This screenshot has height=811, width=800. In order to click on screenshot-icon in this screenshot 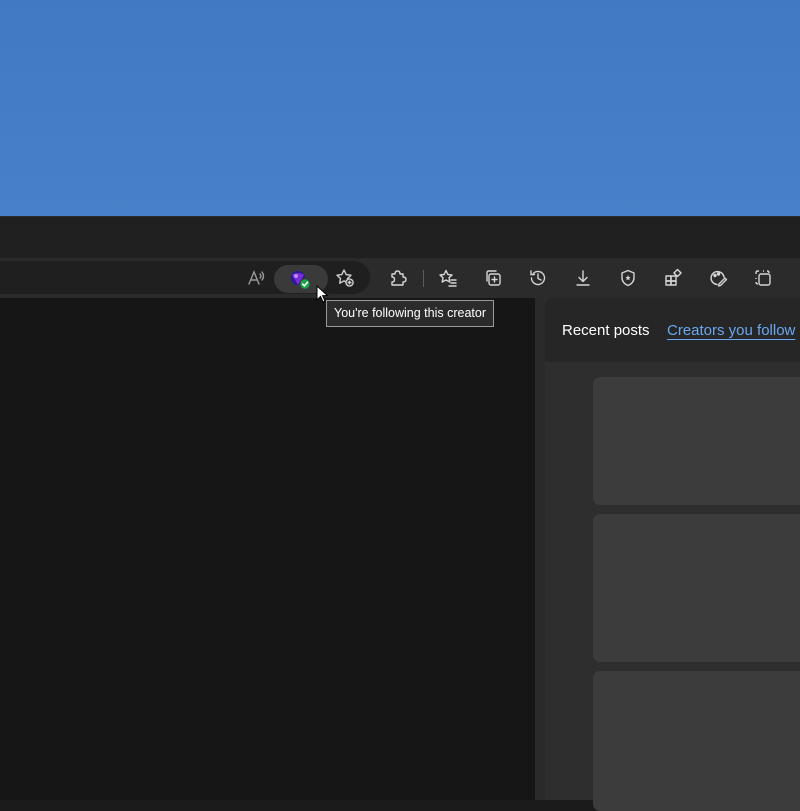, I will do `click(763, 278)`.